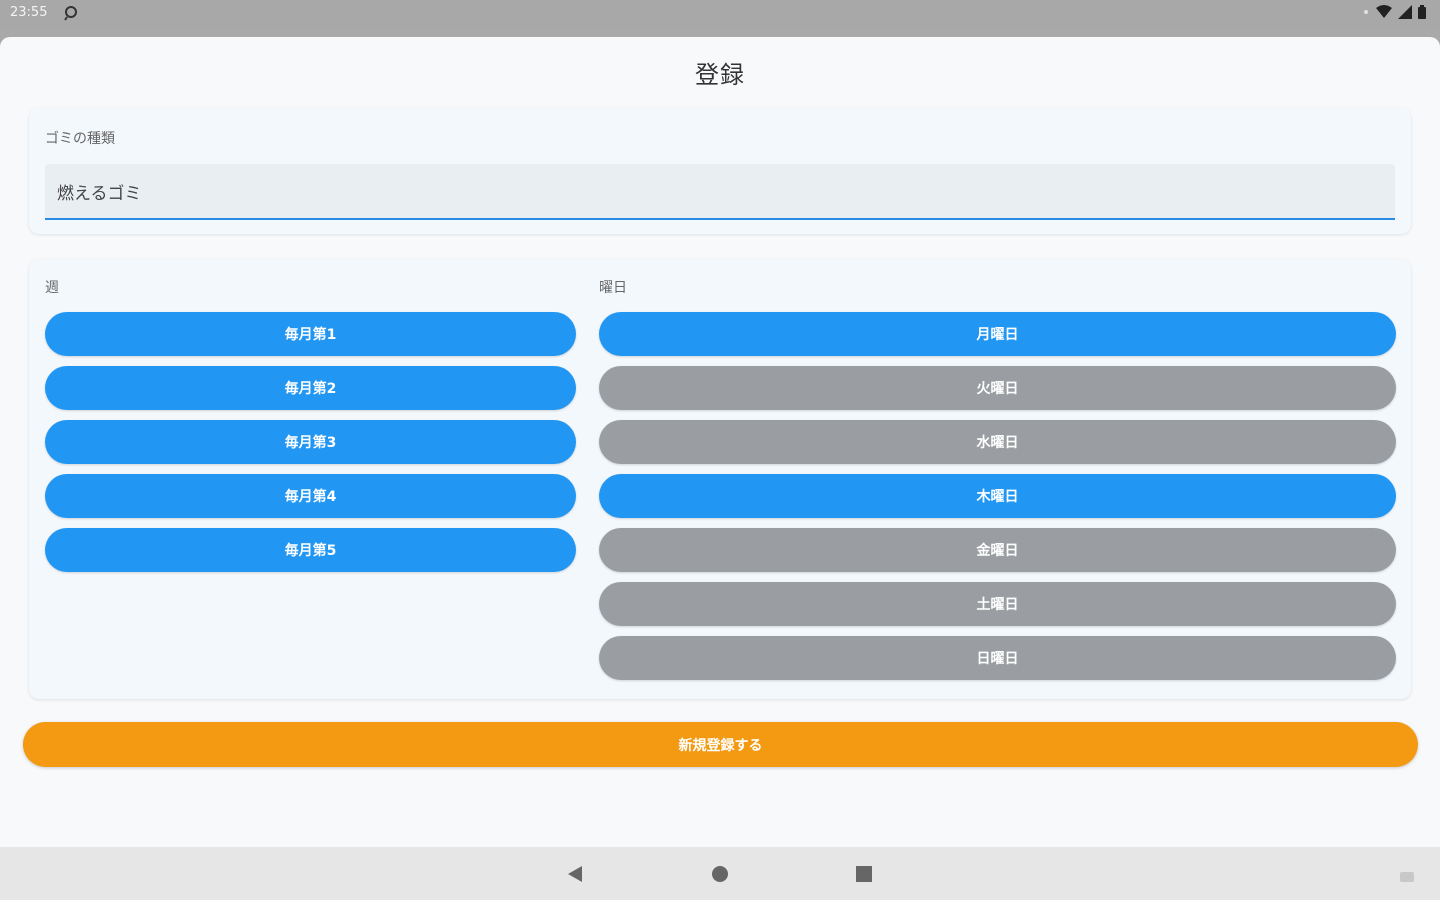 Image resolution: width=1440 pixels, height=900 pixels. What do you see at coordinates (997, 550) in the screenshot?
I see `weekday-option-friday: 金曜日` at bounding box center [997, 550].